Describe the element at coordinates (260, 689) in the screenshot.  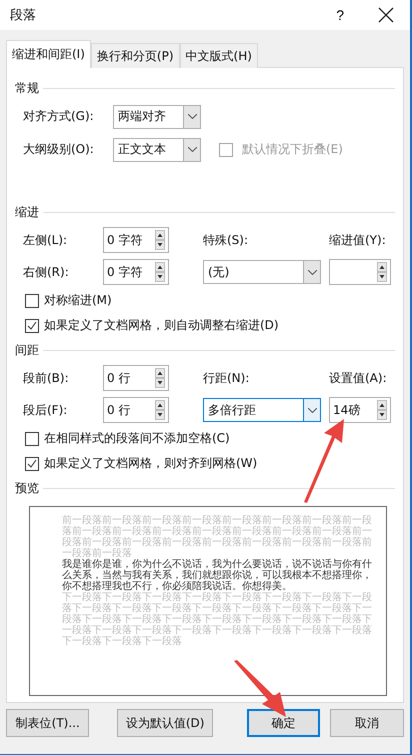
I see `arrow` at that location.